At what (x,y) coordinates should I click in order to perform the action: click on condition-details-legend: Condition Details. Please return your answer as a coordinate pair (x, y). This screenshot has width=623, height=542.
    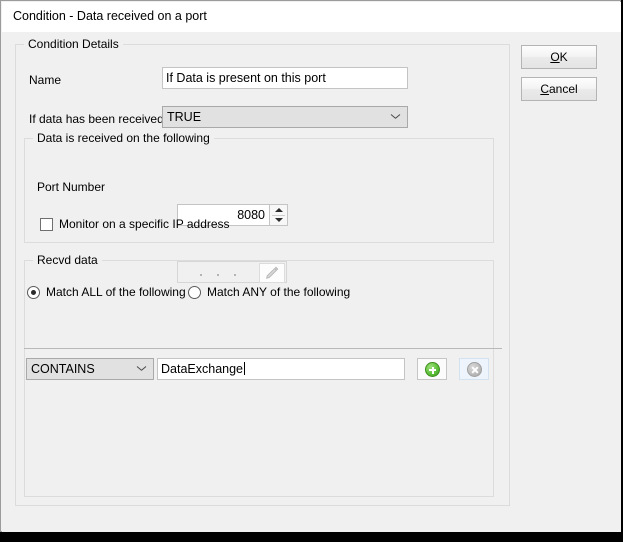
    Looking at the image, I should click on (73, 44).